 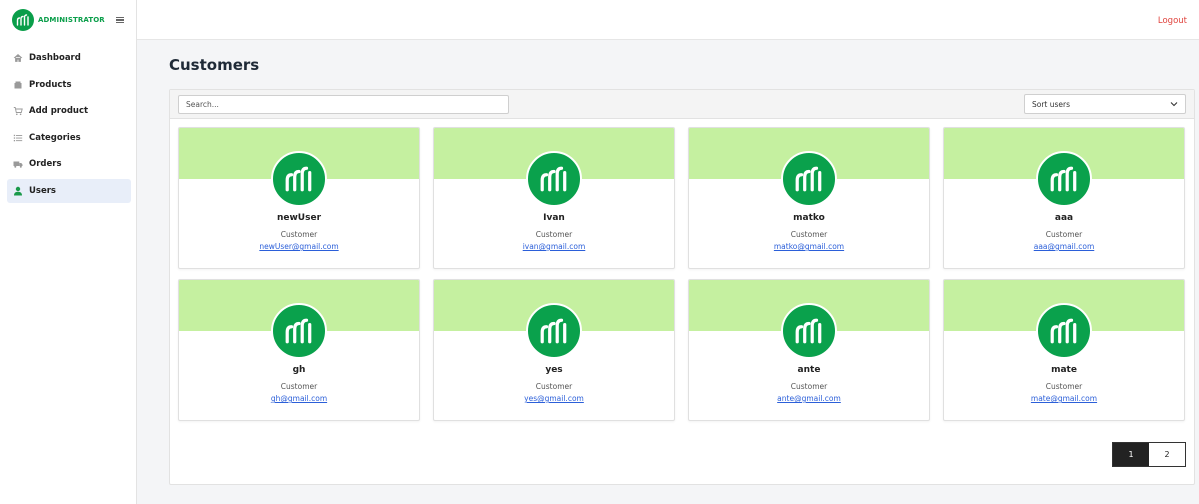 I want to click on sidebar-item-label: Products, so click(x=50, y=84).